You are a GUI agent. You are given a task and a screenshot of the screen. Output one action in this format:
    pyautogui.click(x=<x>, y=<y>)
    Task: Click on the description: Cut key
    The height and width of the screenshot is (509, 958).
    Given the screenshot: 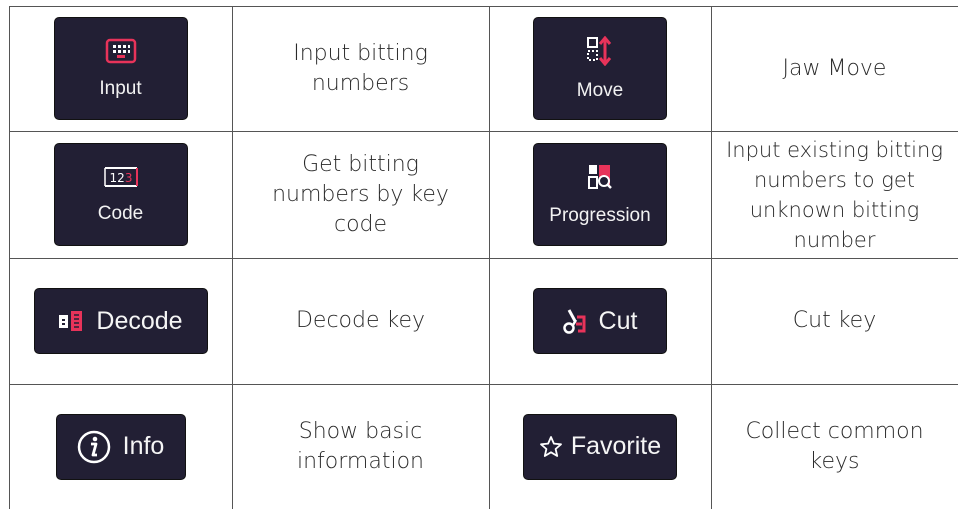 What is the action you would take?
    pyautogui.click(x=834, y=321)
    